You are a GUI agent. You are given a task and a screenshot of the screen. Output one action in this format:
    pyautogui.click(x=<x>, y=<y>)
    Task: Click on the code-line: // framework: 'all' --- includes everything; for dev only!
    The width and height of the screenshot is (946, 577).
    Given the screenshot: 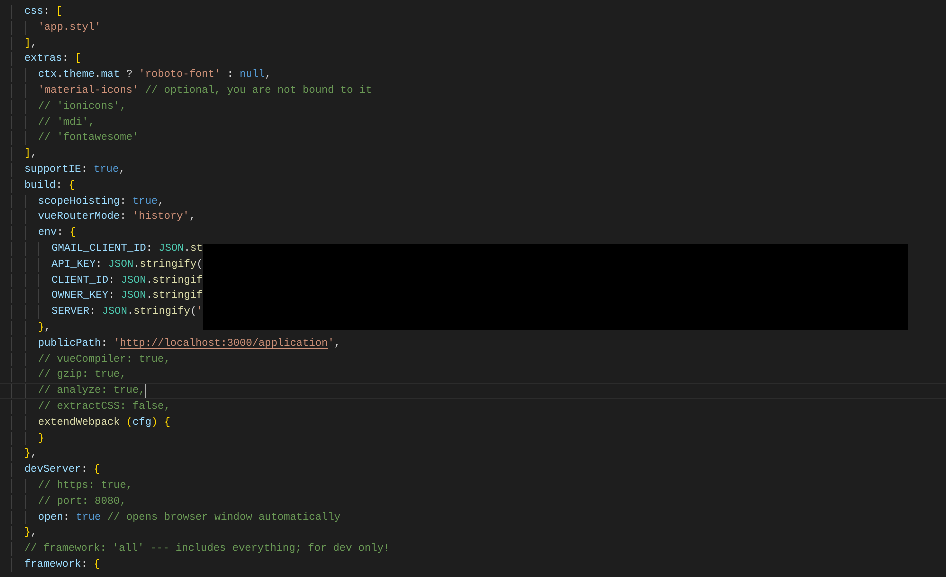 What is the action you would take?
    pyautogui.click(x=207, y=549)
    